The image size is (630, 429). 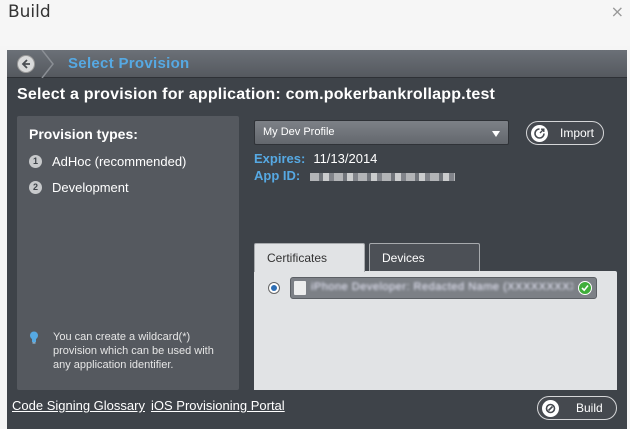 I want to click on checkmark-icon, so click(x=585, y=288).